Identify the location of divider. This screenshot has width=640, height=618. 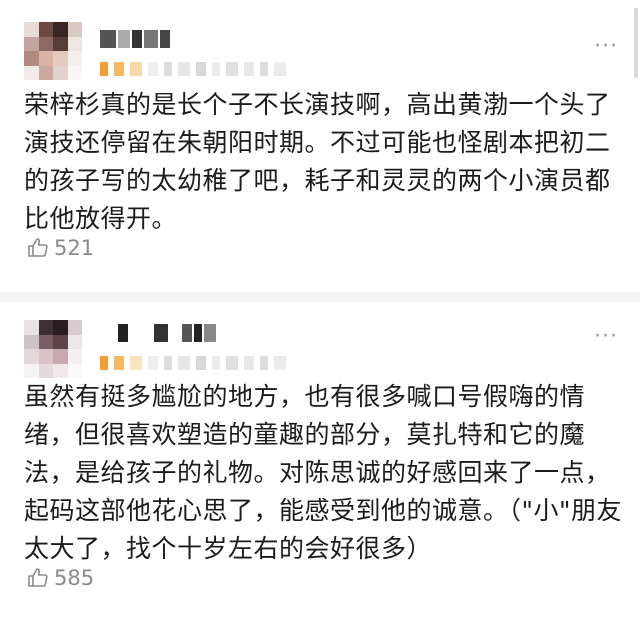
(320, 297).